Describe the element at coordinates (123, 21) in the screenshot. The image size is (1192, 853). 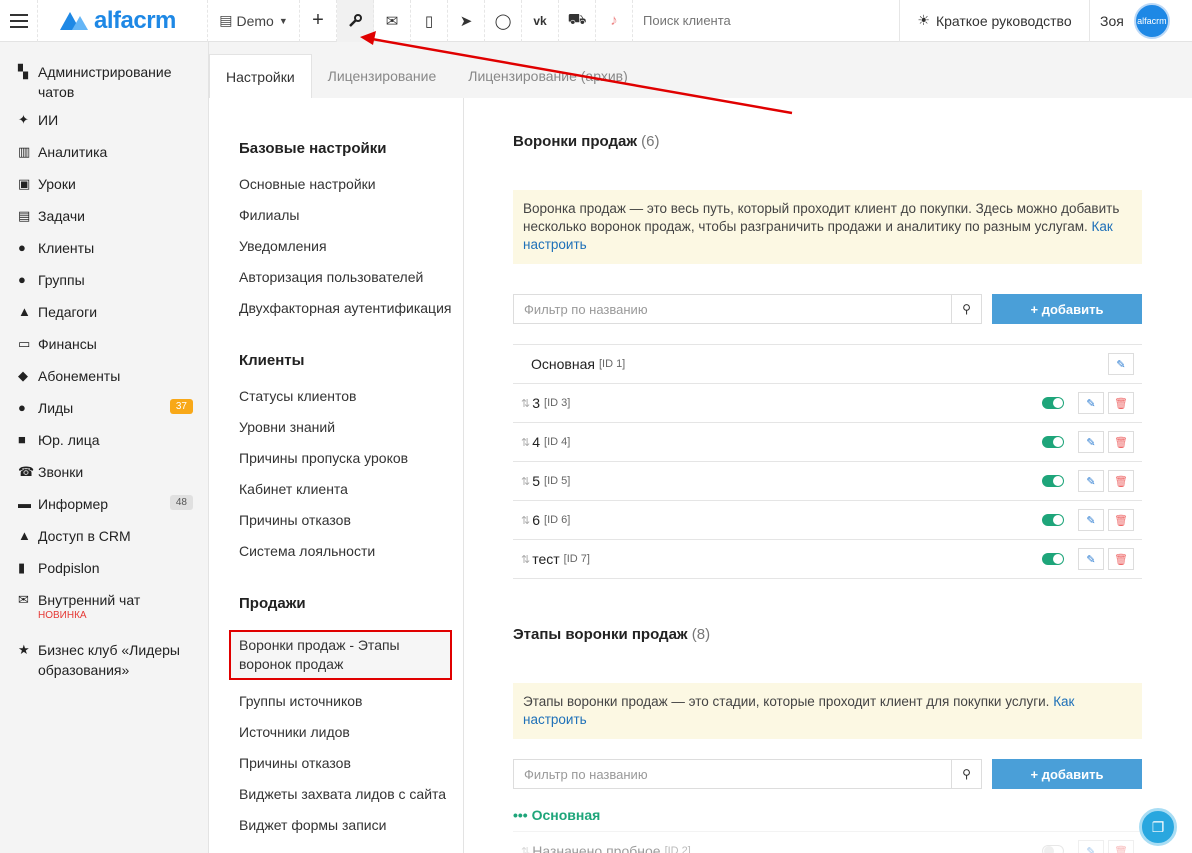
I see `logo: alfacrm` at that location.